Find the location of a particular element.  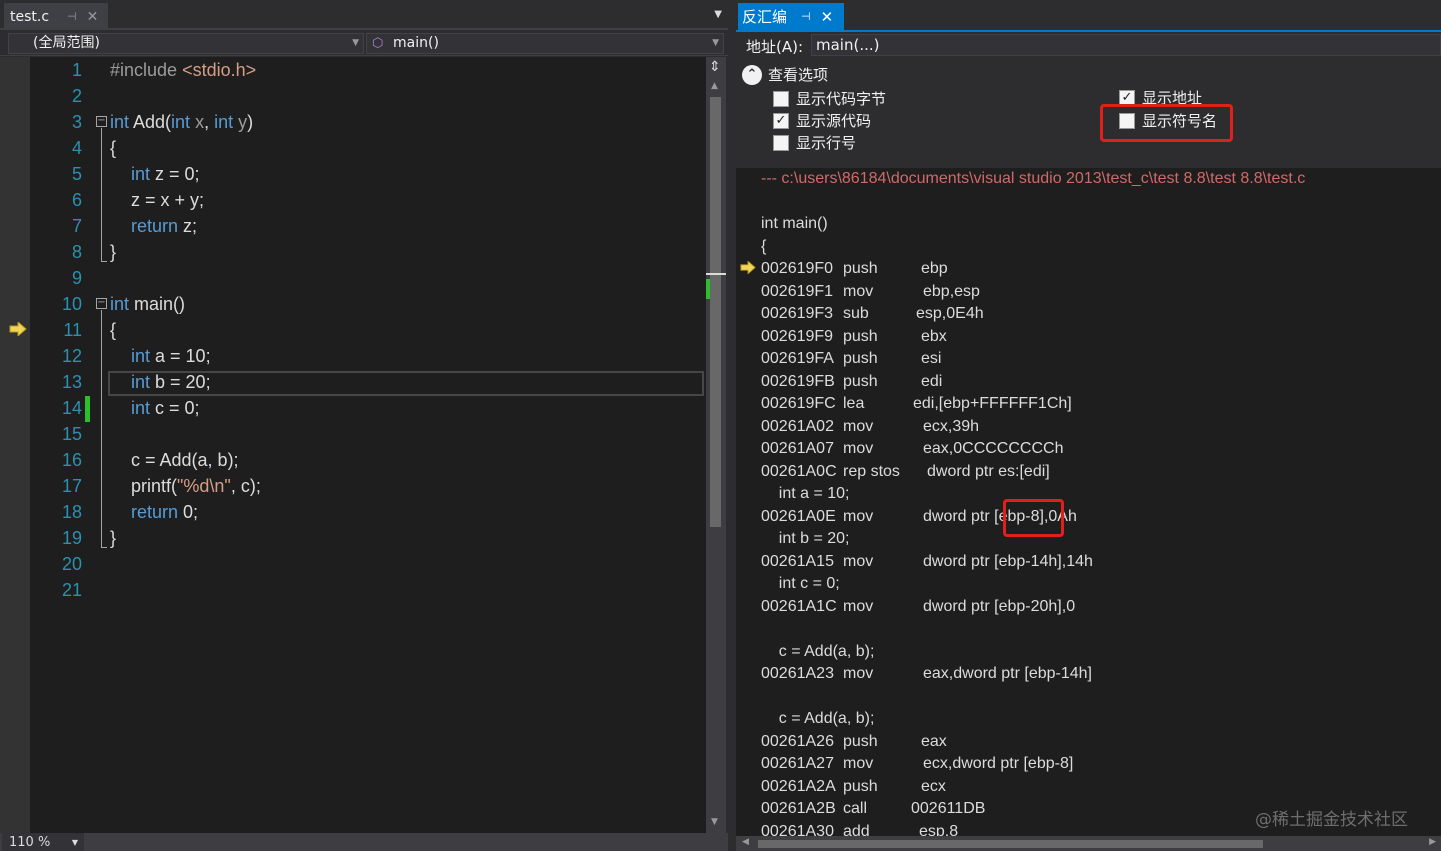

code-line-7: return z; is located at coordinates (164, 226).